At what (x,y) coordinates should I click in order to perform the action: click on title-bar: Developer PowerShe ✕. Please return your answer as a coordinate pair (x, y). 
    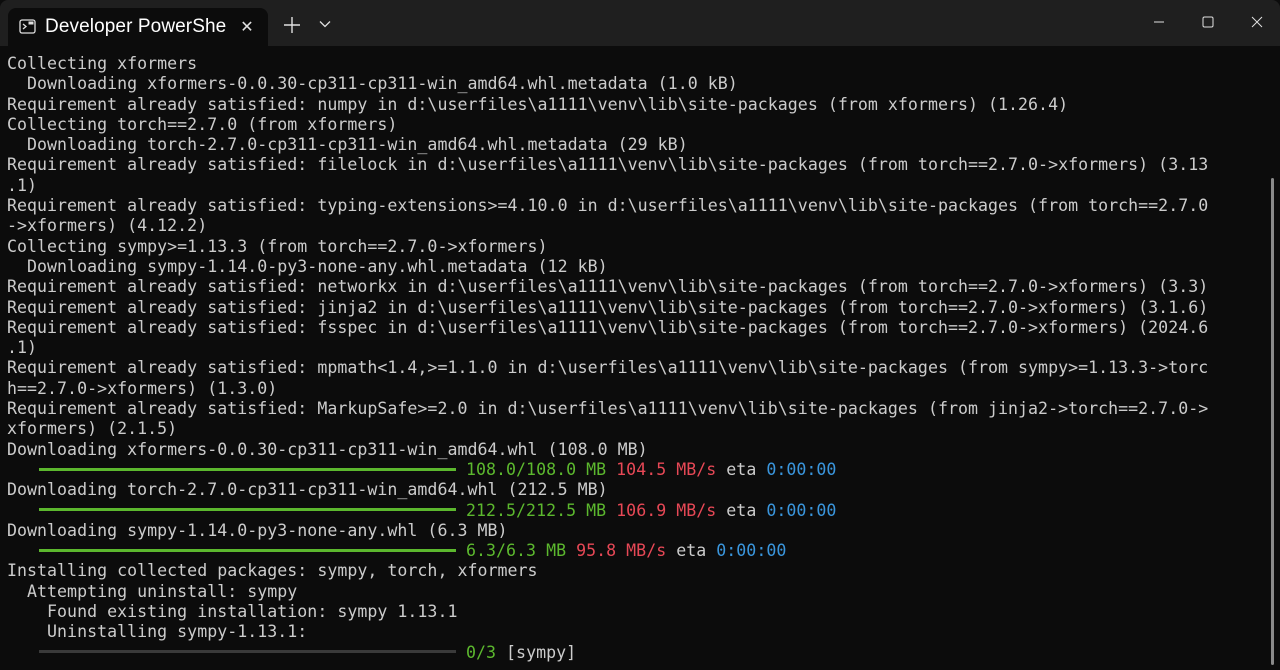
    Looking at the image, I should click on (640, 23).